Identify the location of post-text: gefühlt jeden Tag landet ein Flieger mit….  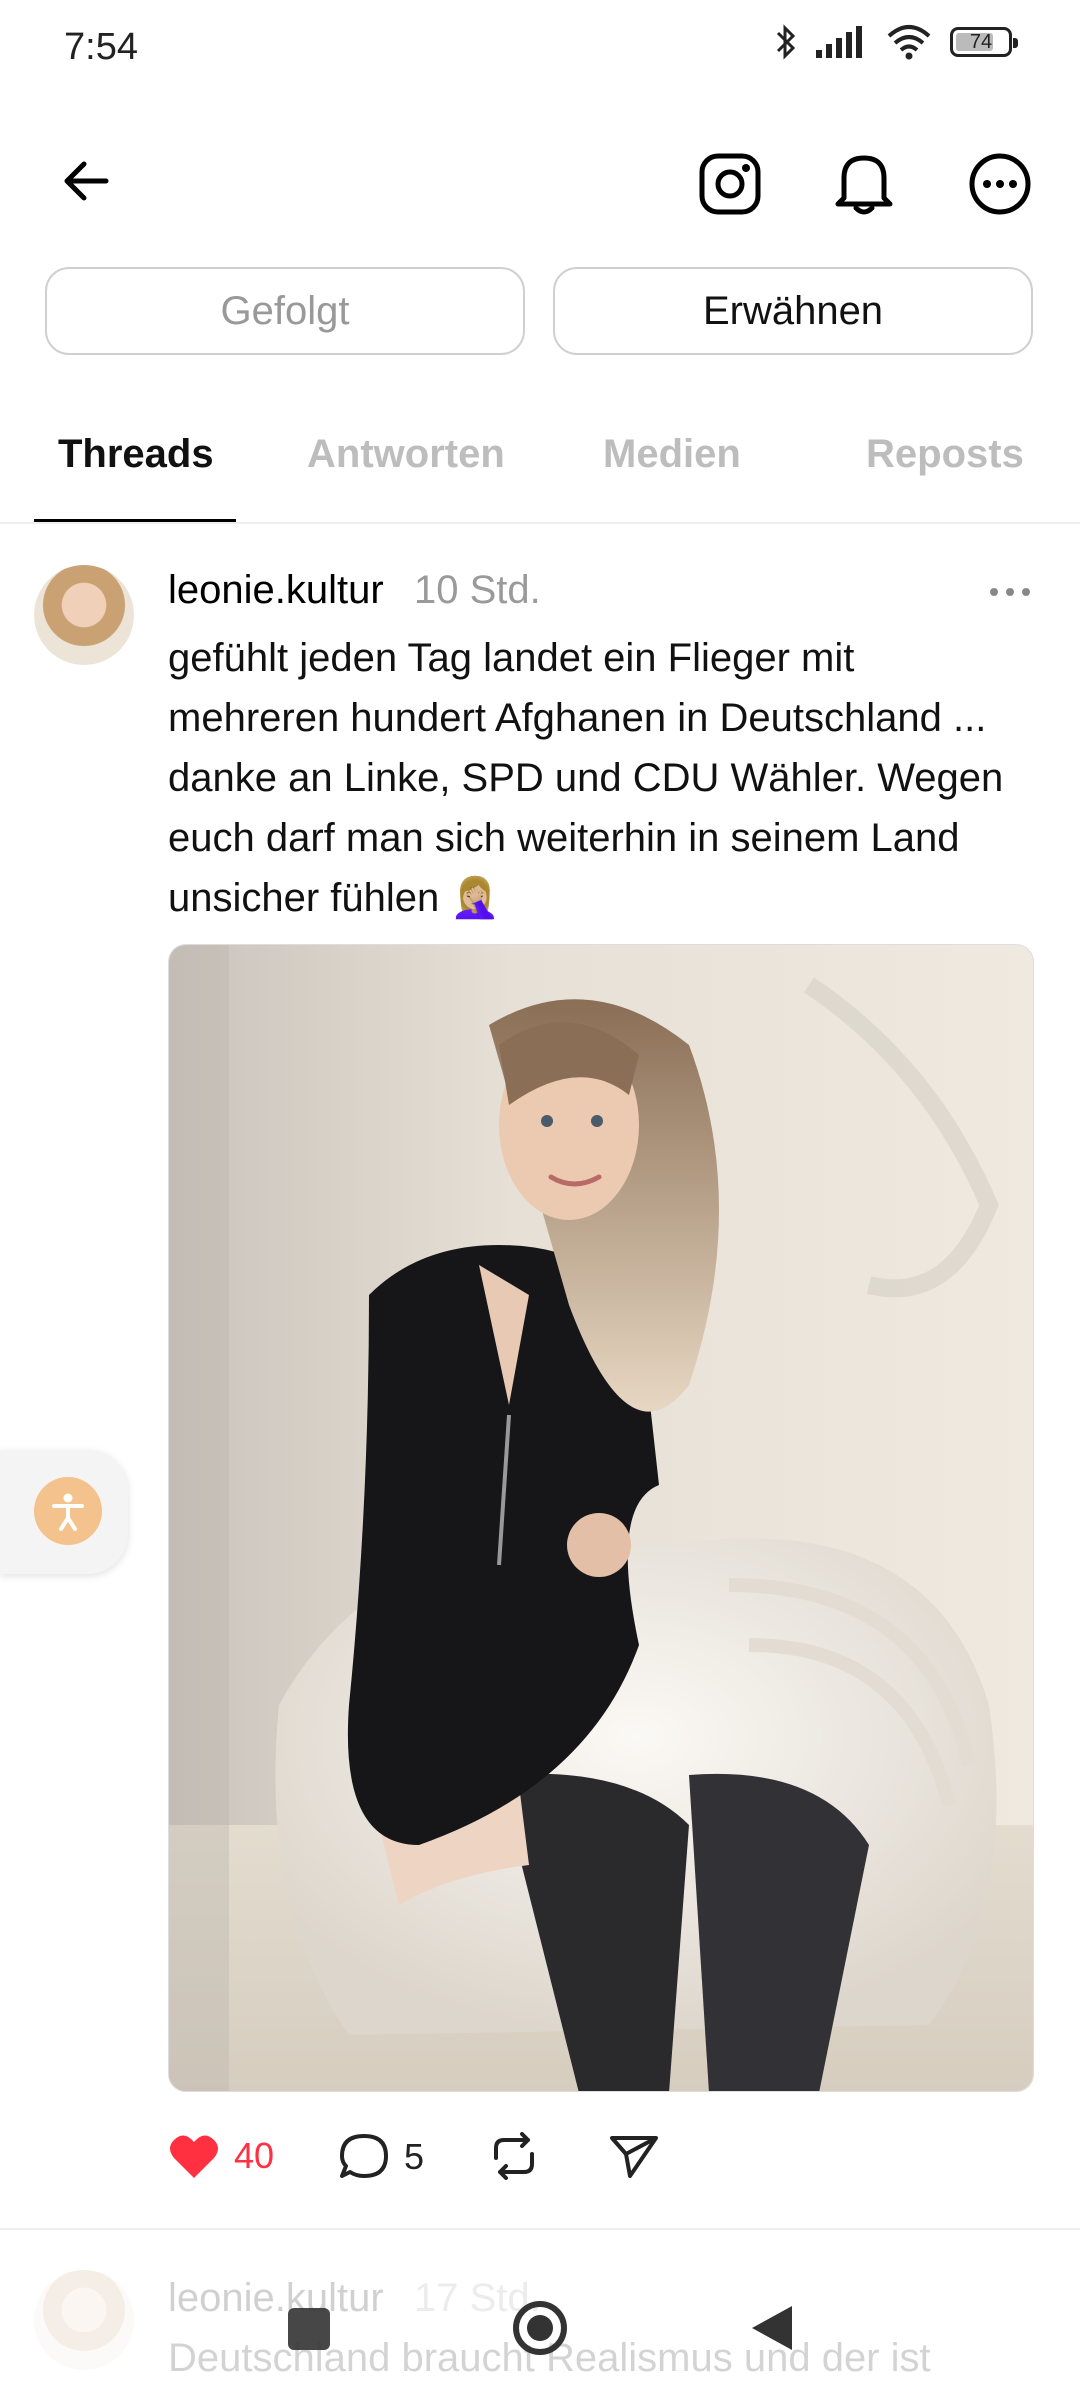
(586, 778).